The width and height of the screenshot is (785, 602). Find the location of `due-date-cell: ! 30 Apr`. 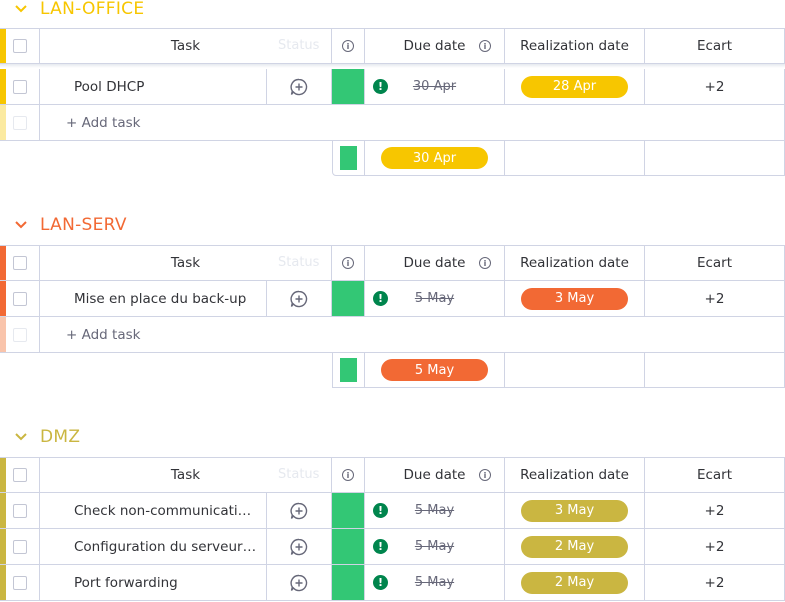

due-date-cell: ! 30 Apr is located at coordinates (435, 87).